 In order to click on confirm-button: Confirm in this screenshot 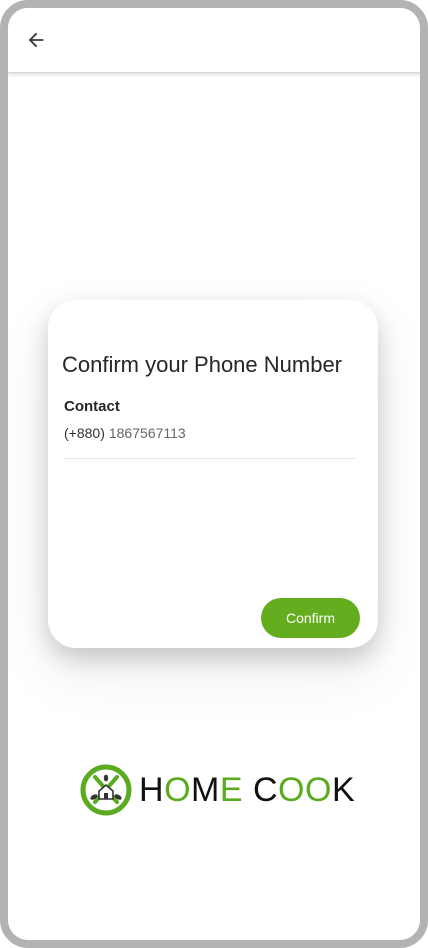, I will do `click(310, 618)`.